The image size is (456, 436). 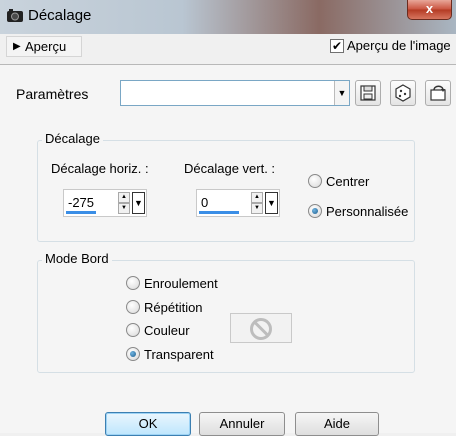 I want to click on cancel-button: Annuler, so click(x=242, y=424).